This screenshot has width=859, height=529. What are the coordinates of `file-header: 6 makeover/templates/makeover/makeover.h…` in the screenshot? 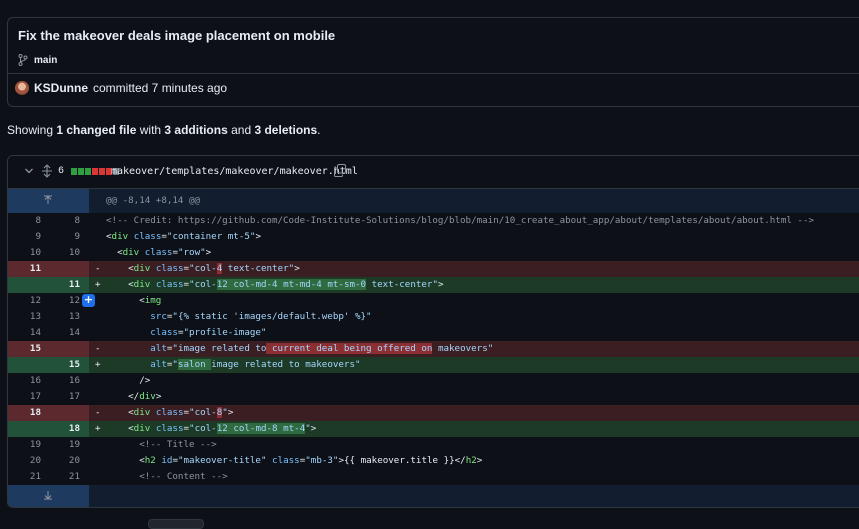 It's located at (433, 172).